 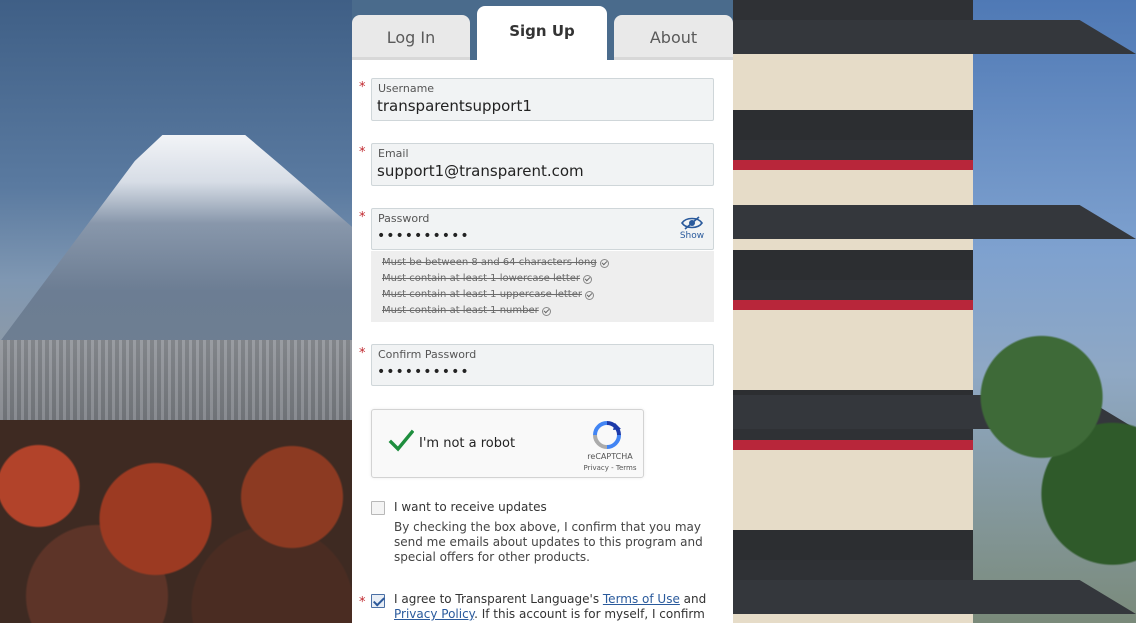 What do you see at coordinates (454, 106) in the screenshot?
I see `username-value: transparentsupport1` at bounding box center [454, 106].